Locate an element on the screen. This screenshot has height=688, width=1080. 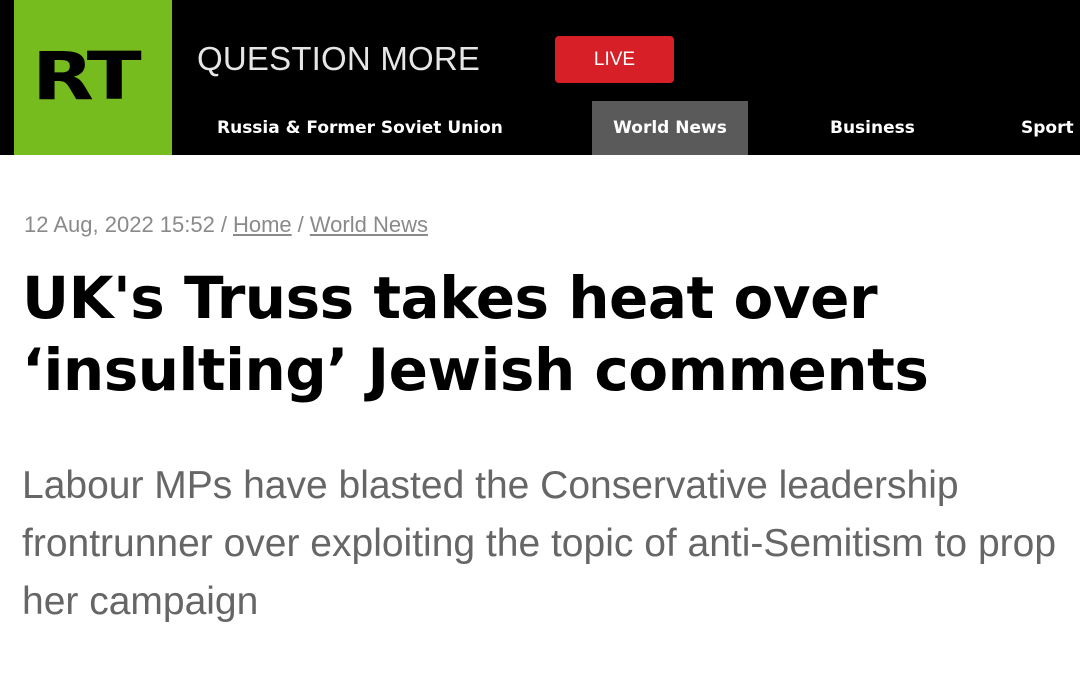
nav-item-world-news: World News is located at coordinates (670, 128).